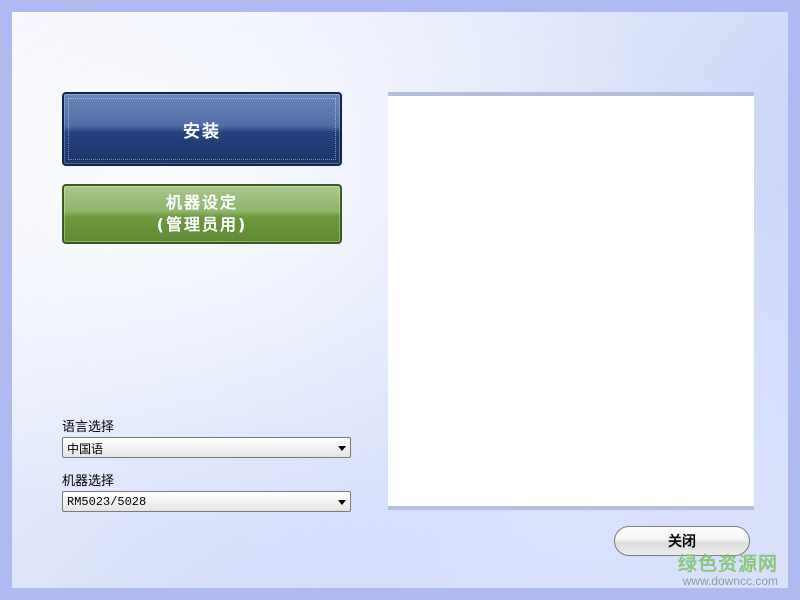  Describe the element at coordinates (88, 427) in the screenshot. I see `language-select-label: 语言选择` at that location.